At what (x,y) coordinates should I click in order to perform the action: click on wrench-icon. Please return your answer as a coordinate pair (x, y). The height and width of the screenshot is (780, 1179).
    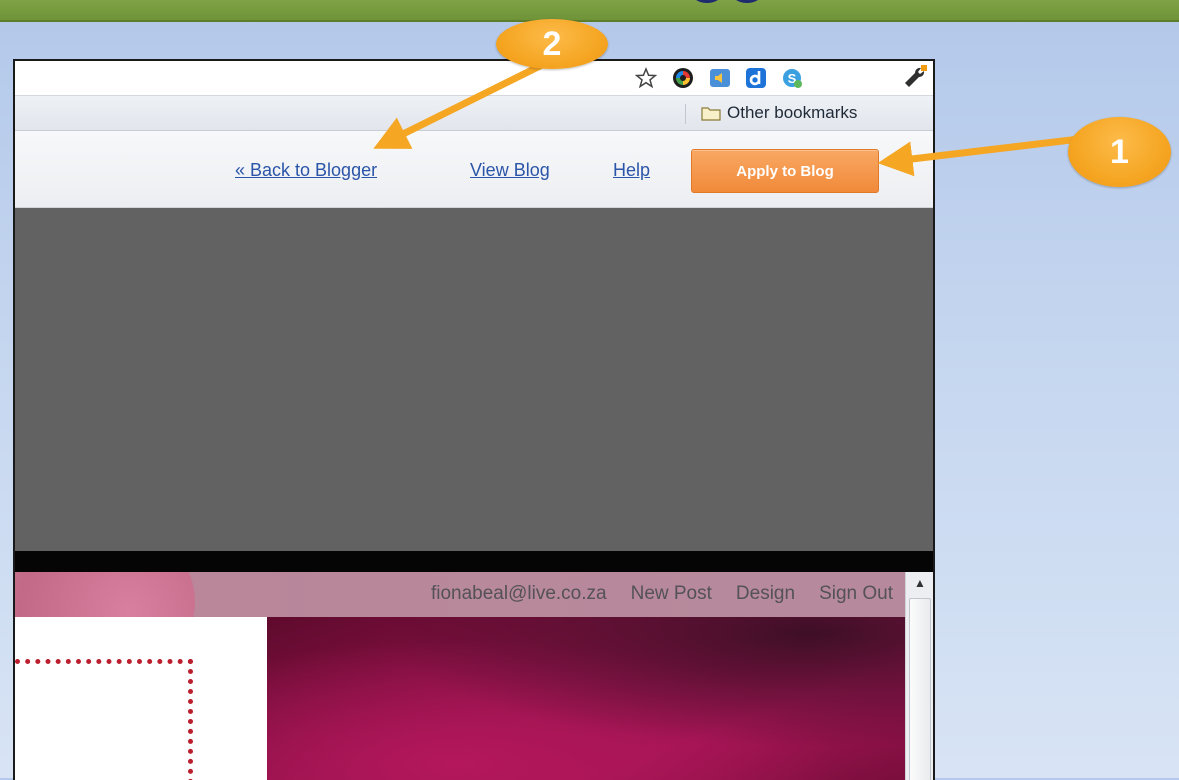
    Looking at the image, I should click on (913, 78).